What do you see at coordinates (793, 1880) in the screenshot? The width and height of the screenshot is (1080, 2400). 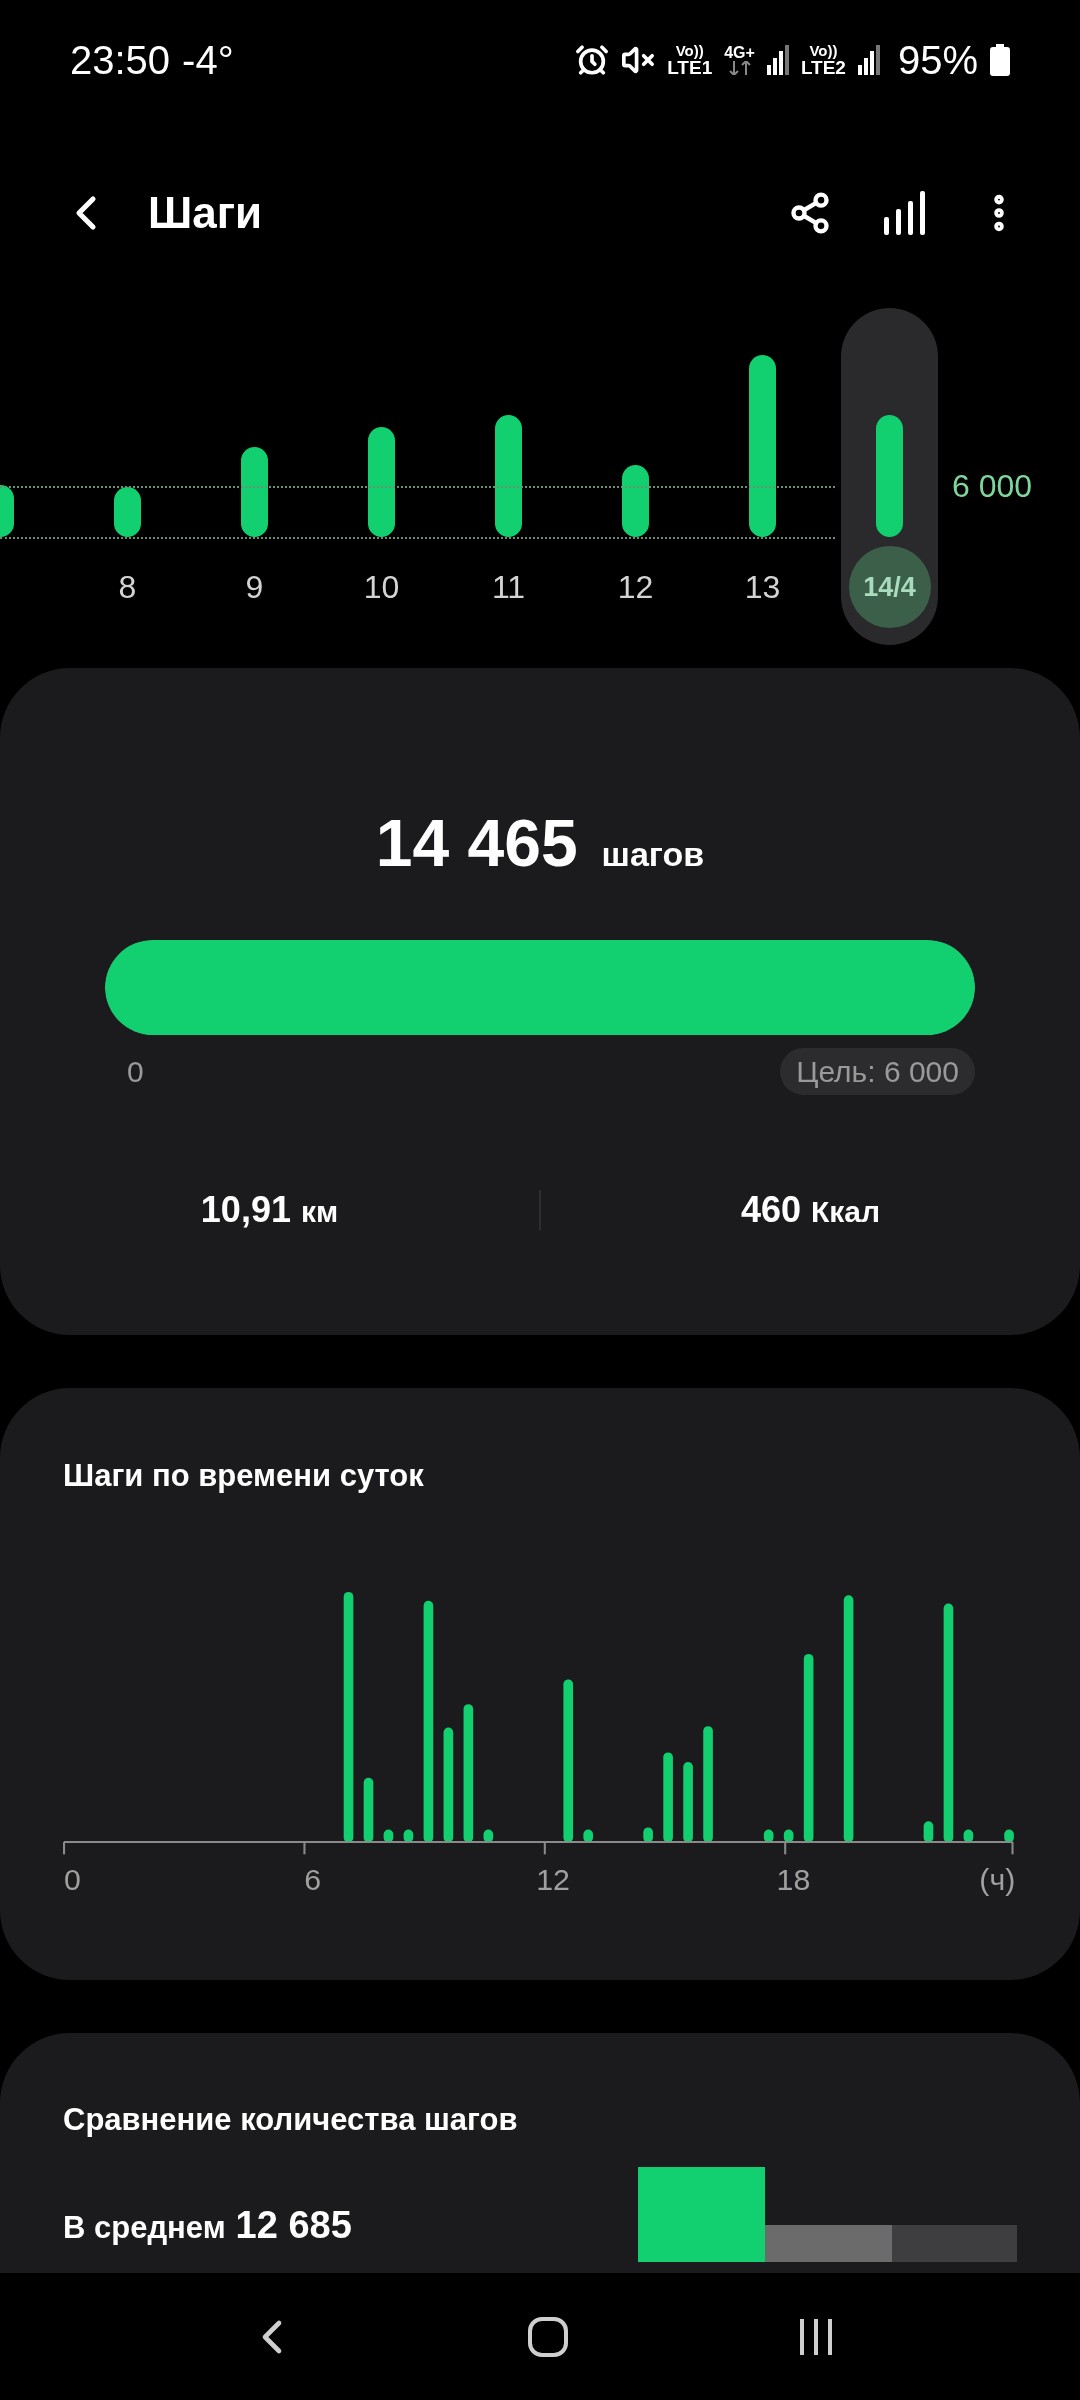 I see `axis-label: 18` at bounding box center [793, 1880].